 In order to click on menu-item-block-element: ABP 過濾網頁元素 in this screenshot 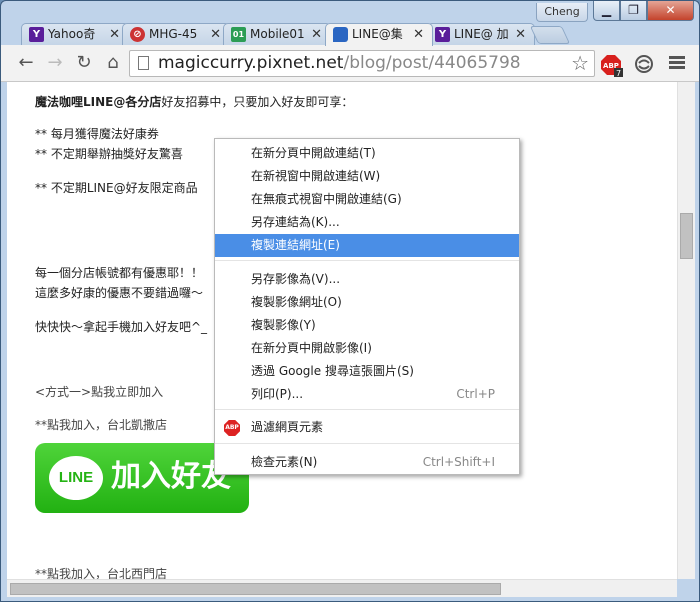, I will do `click(367, 427)`.